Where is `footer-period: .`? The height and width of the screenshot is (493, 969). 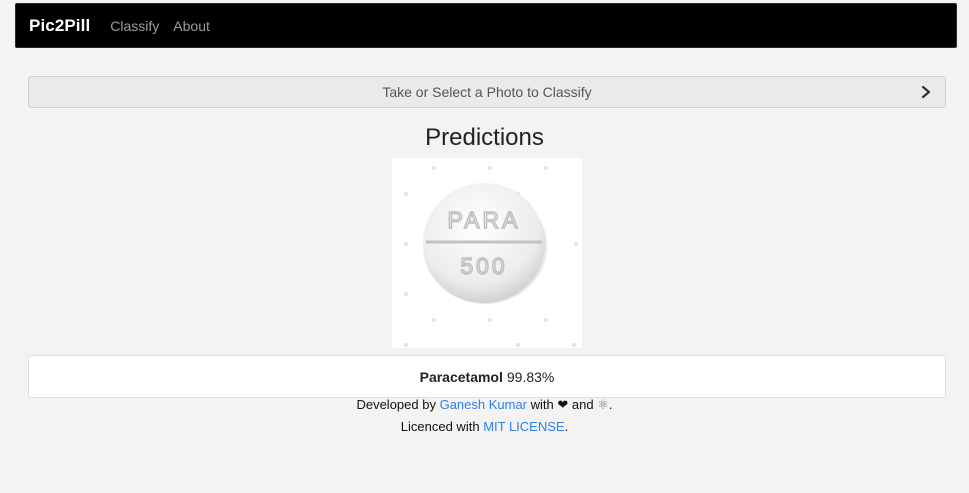
footer-period: . is located at coordinates (610, 404).